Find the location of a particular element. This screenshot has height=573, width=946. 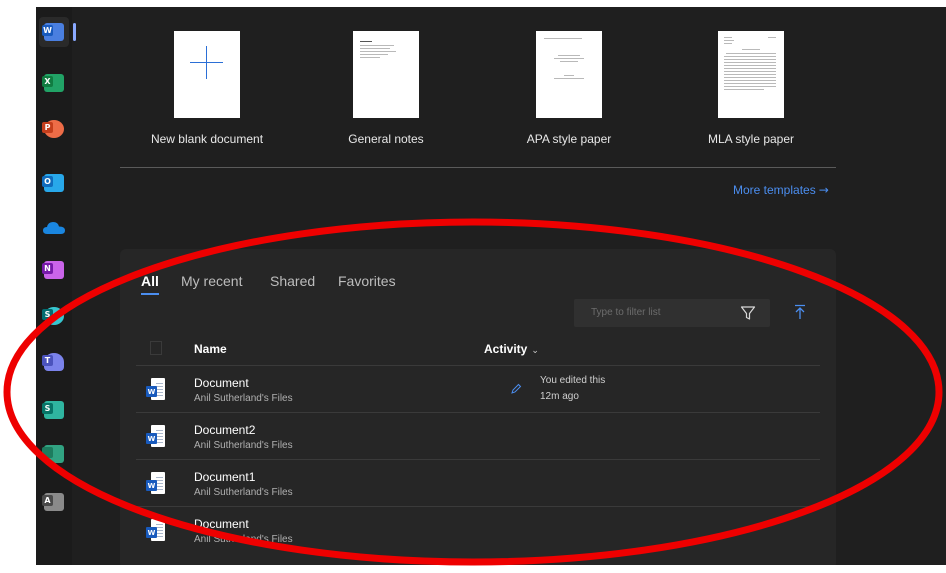

mla-paper-thumbnail is located at coordinates (751, 74).